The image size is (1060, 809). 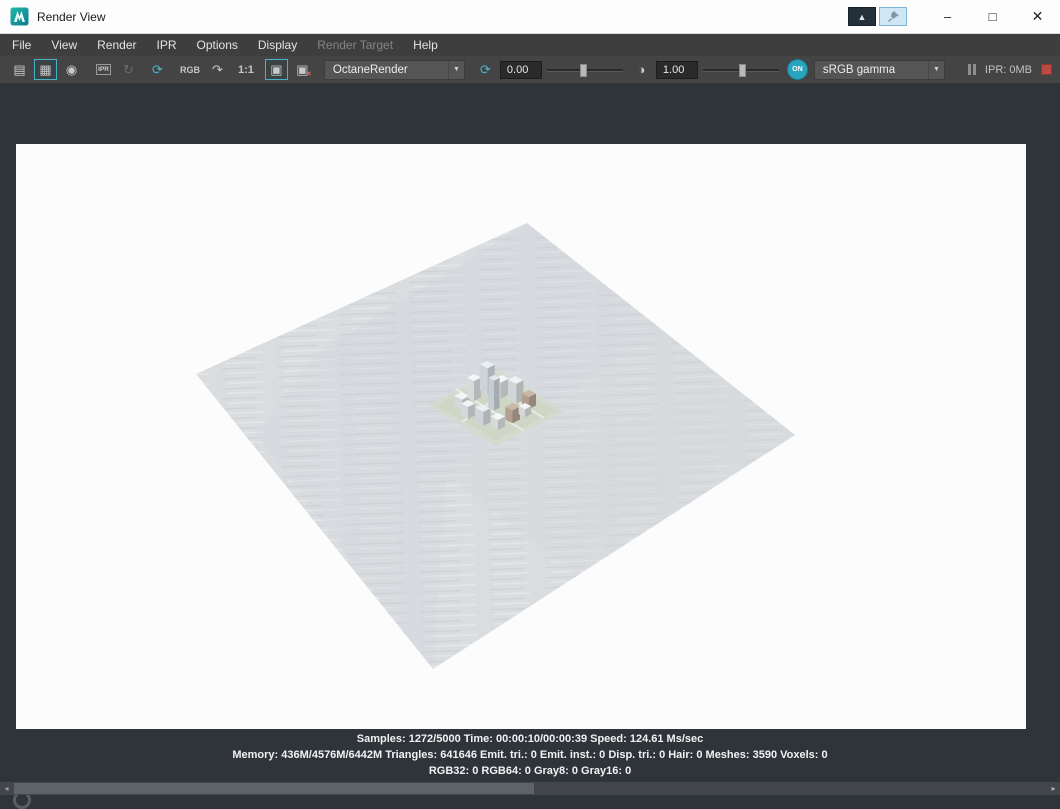 I want to click on render-button: ▤, so click(x=19, y=69).